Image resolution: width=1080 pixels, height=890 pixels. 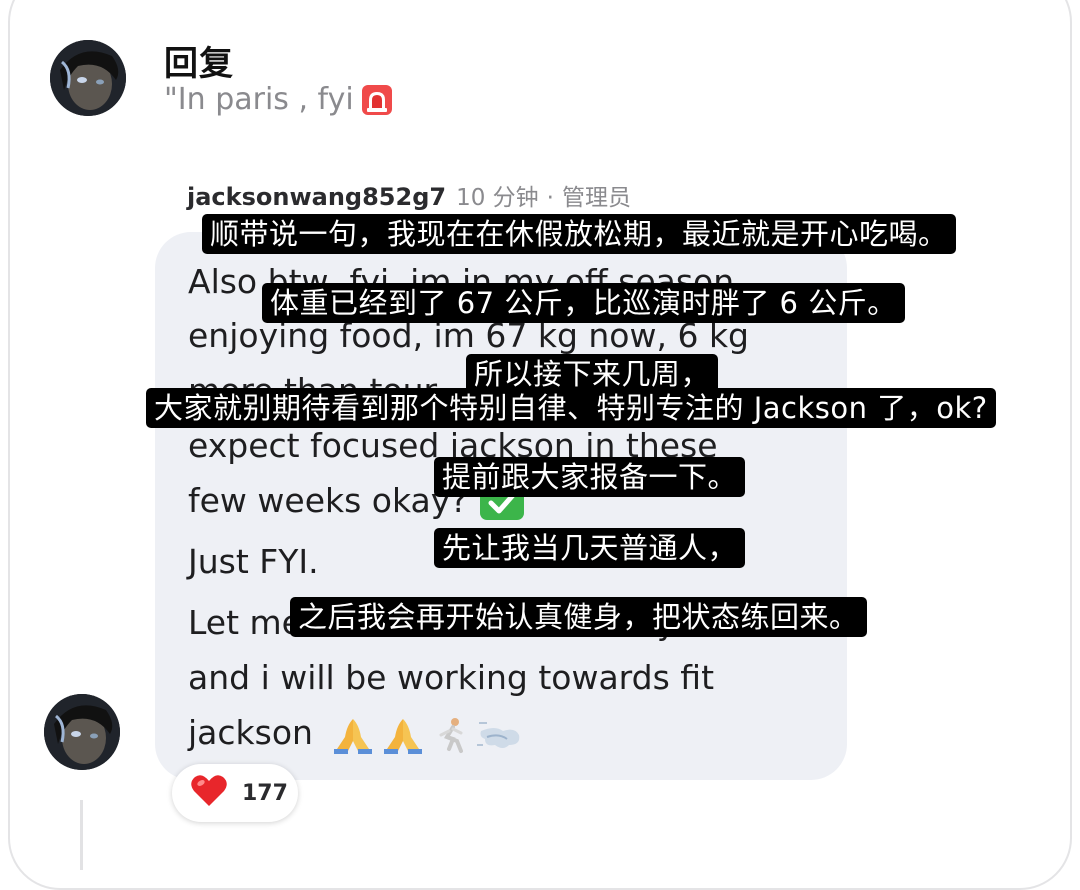 I want to click on siren-icon, so click(x=377, y=100).